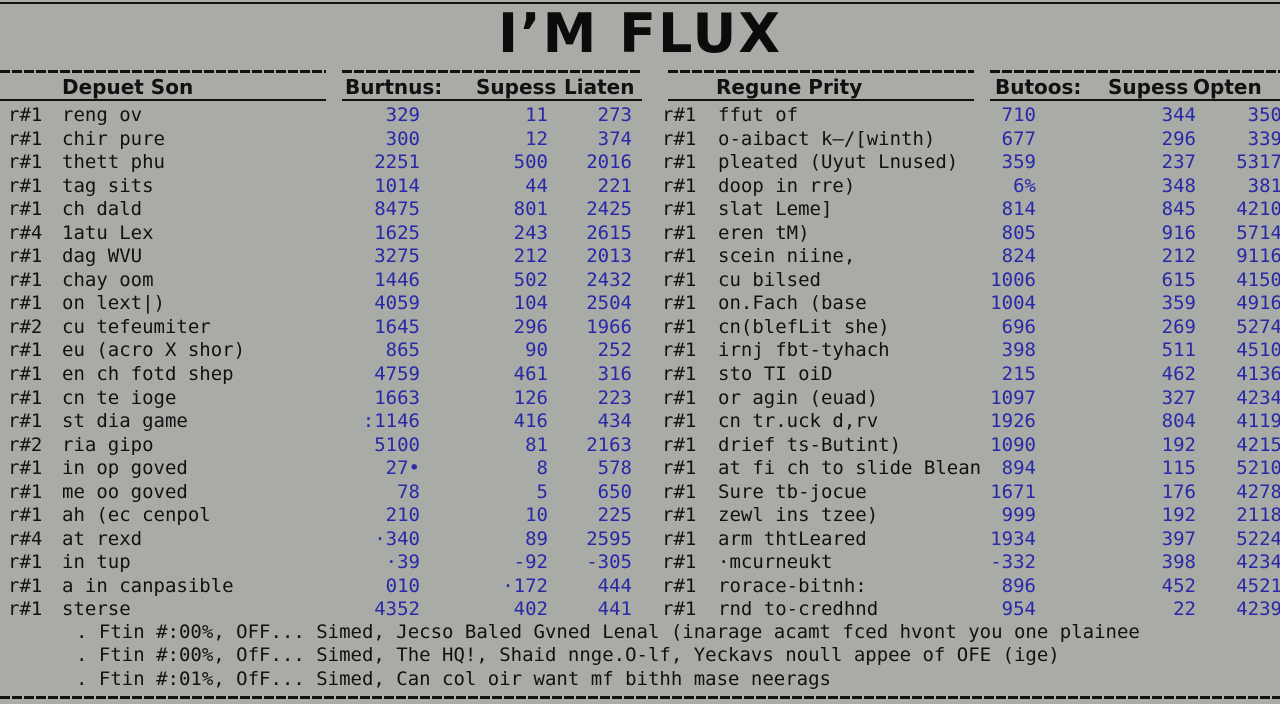  What do you see at coordinates (408, 491) in the screenshot?
I see `row-value-1: 78` at bounding box center [408, 491].